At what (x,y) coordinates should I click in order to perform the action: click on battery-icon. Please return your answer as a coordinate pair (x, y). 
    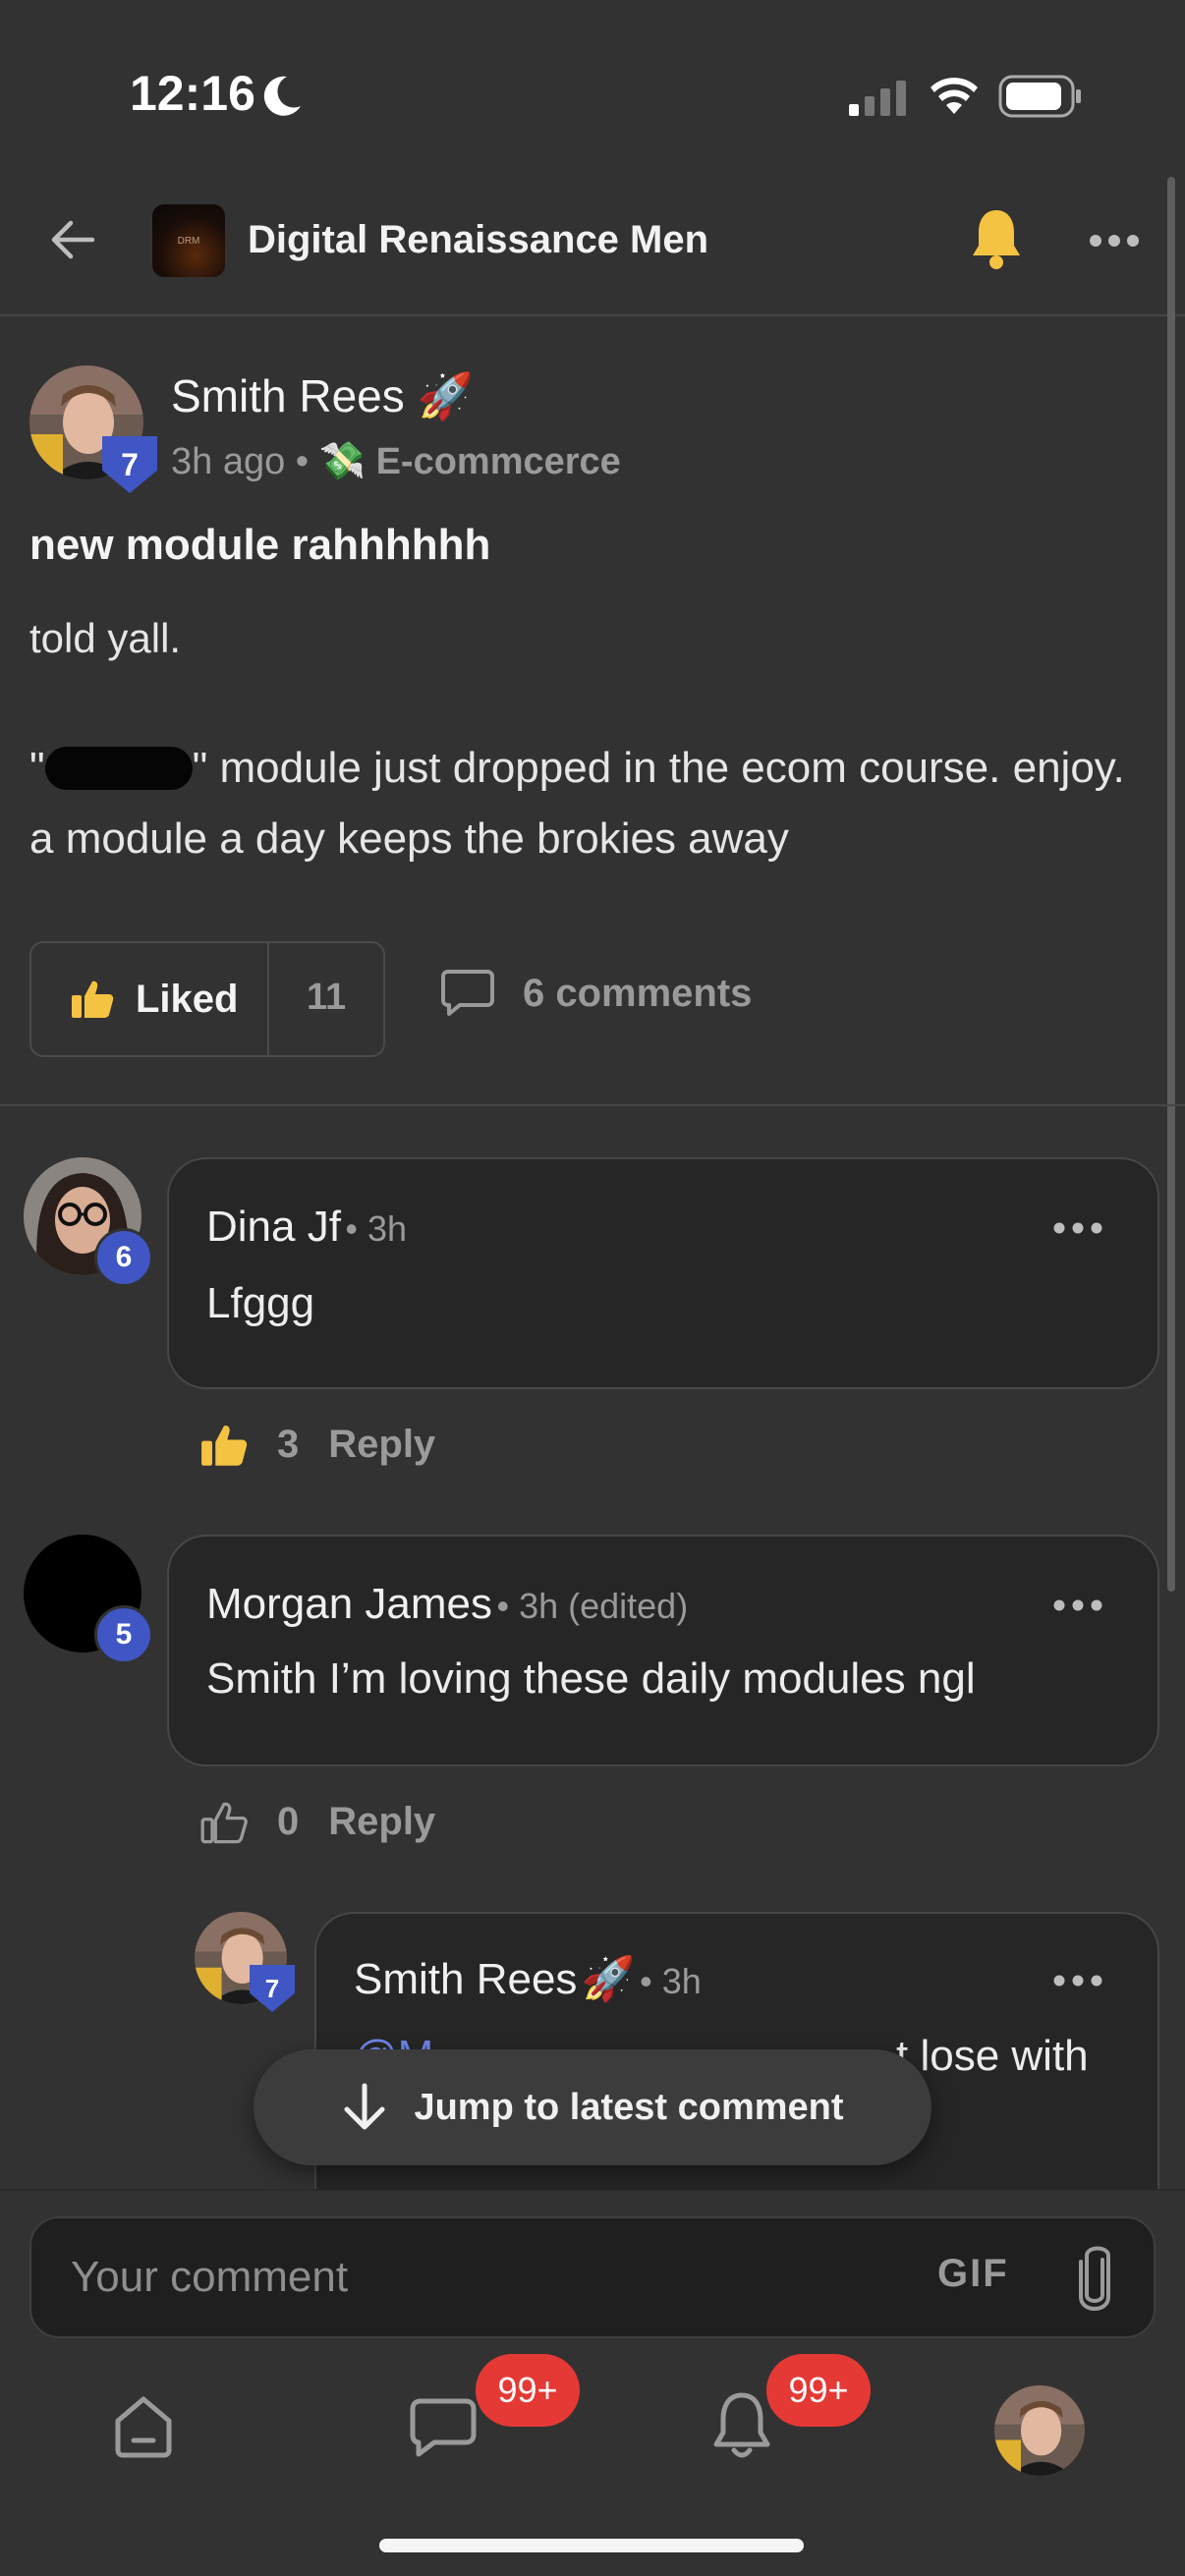
    Looking at the image, I should click on (1040, 96).